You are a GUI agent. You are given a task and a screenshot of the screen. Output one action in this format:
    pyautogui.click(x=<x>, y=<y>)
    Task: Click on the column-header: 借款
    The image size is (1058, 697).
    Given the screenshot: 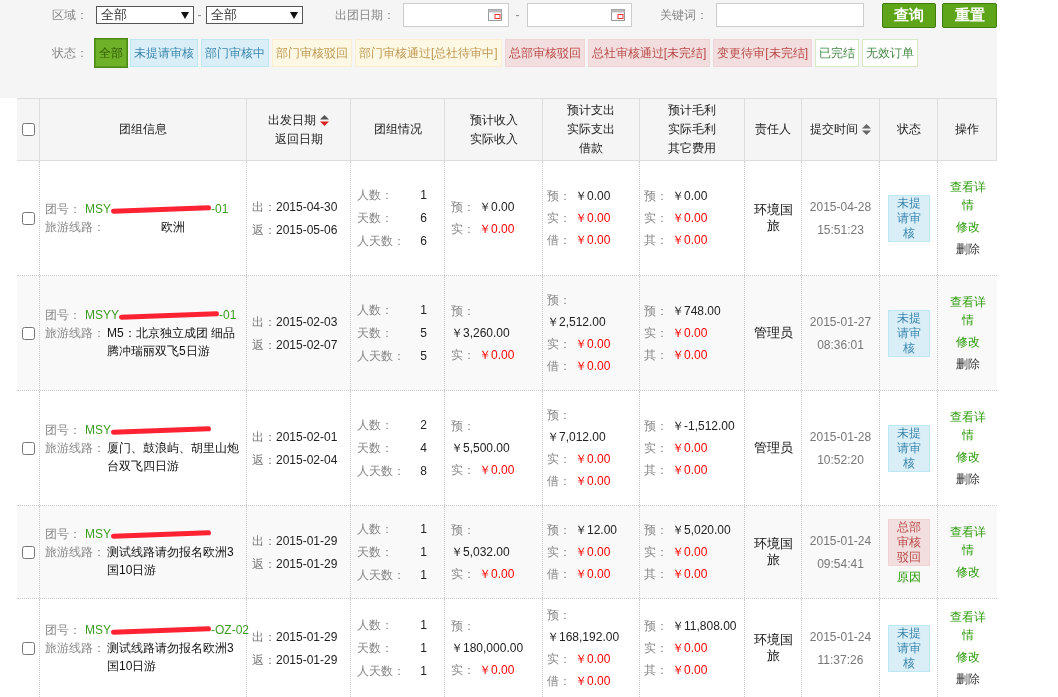 What is the action you would take?
    pyautogui.click(x=591, y=148)
    